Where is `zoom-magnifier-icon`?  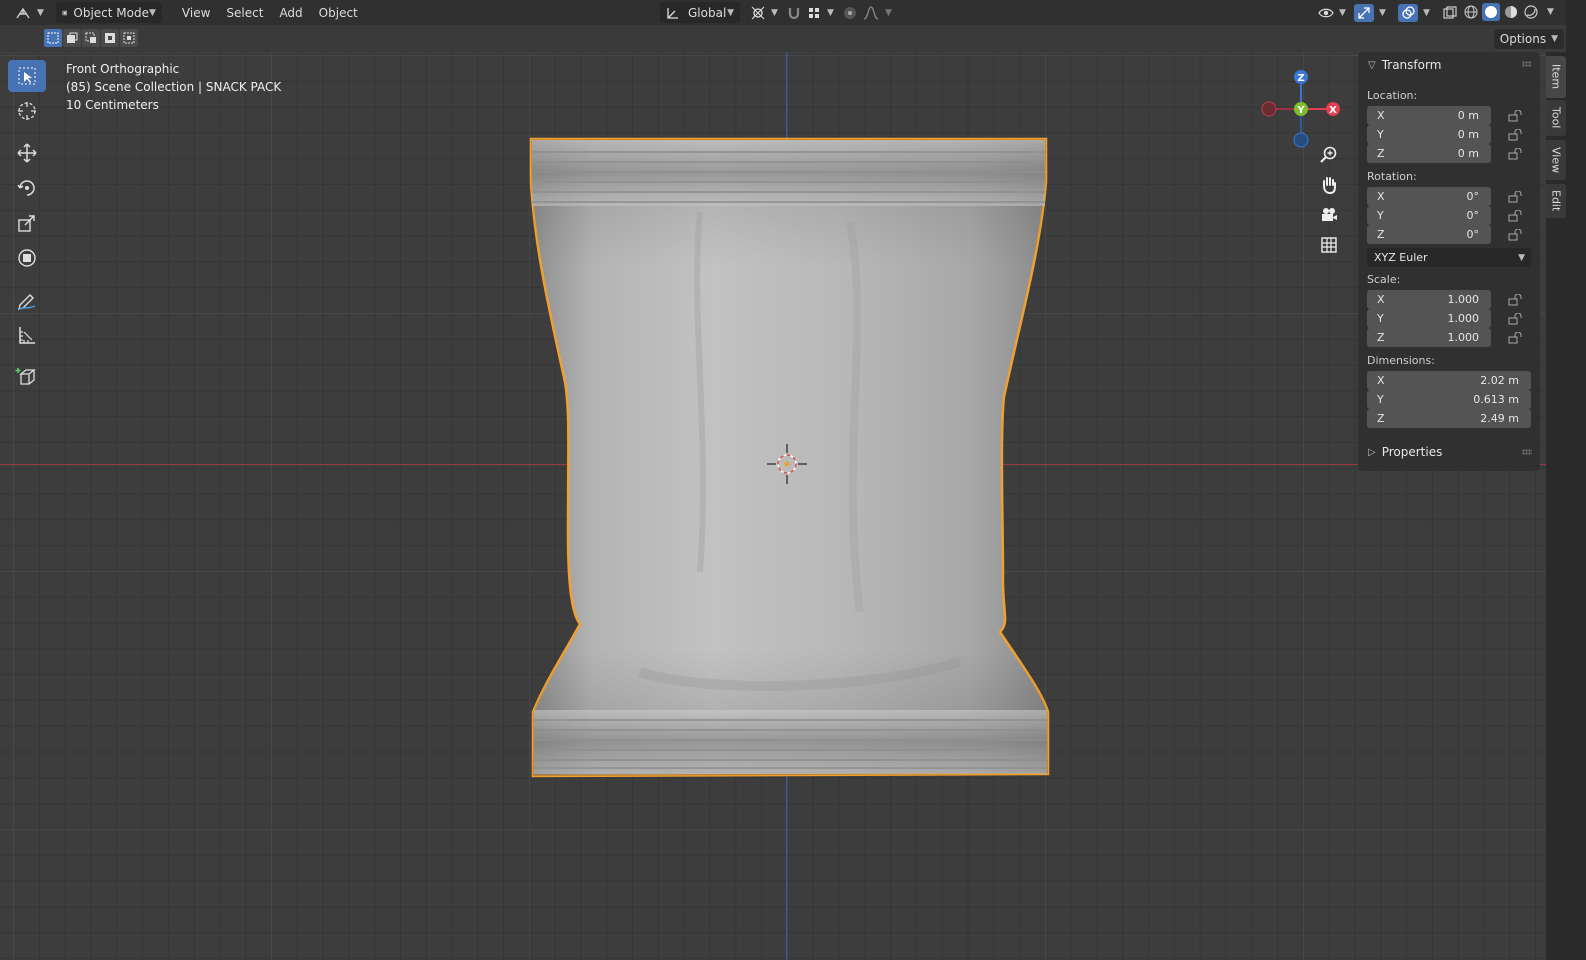
zoom-magnifier-icon is located at coordinates (1328, 154).